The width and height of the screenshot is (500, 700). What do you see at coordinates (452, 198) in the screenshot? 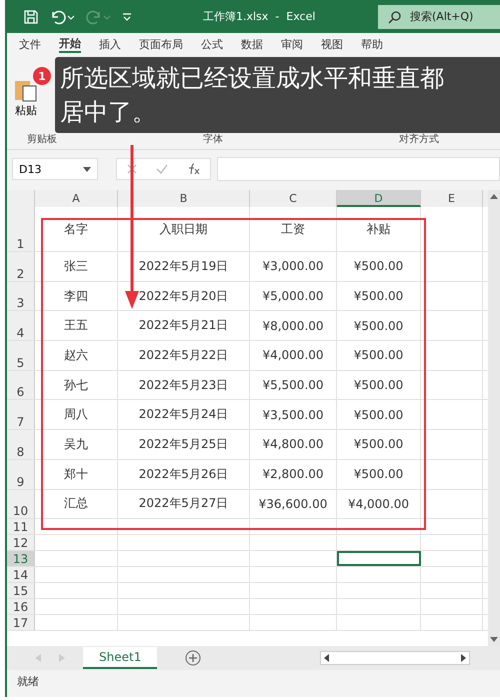
I see `column-header: E` at bounding box center [452, 198].